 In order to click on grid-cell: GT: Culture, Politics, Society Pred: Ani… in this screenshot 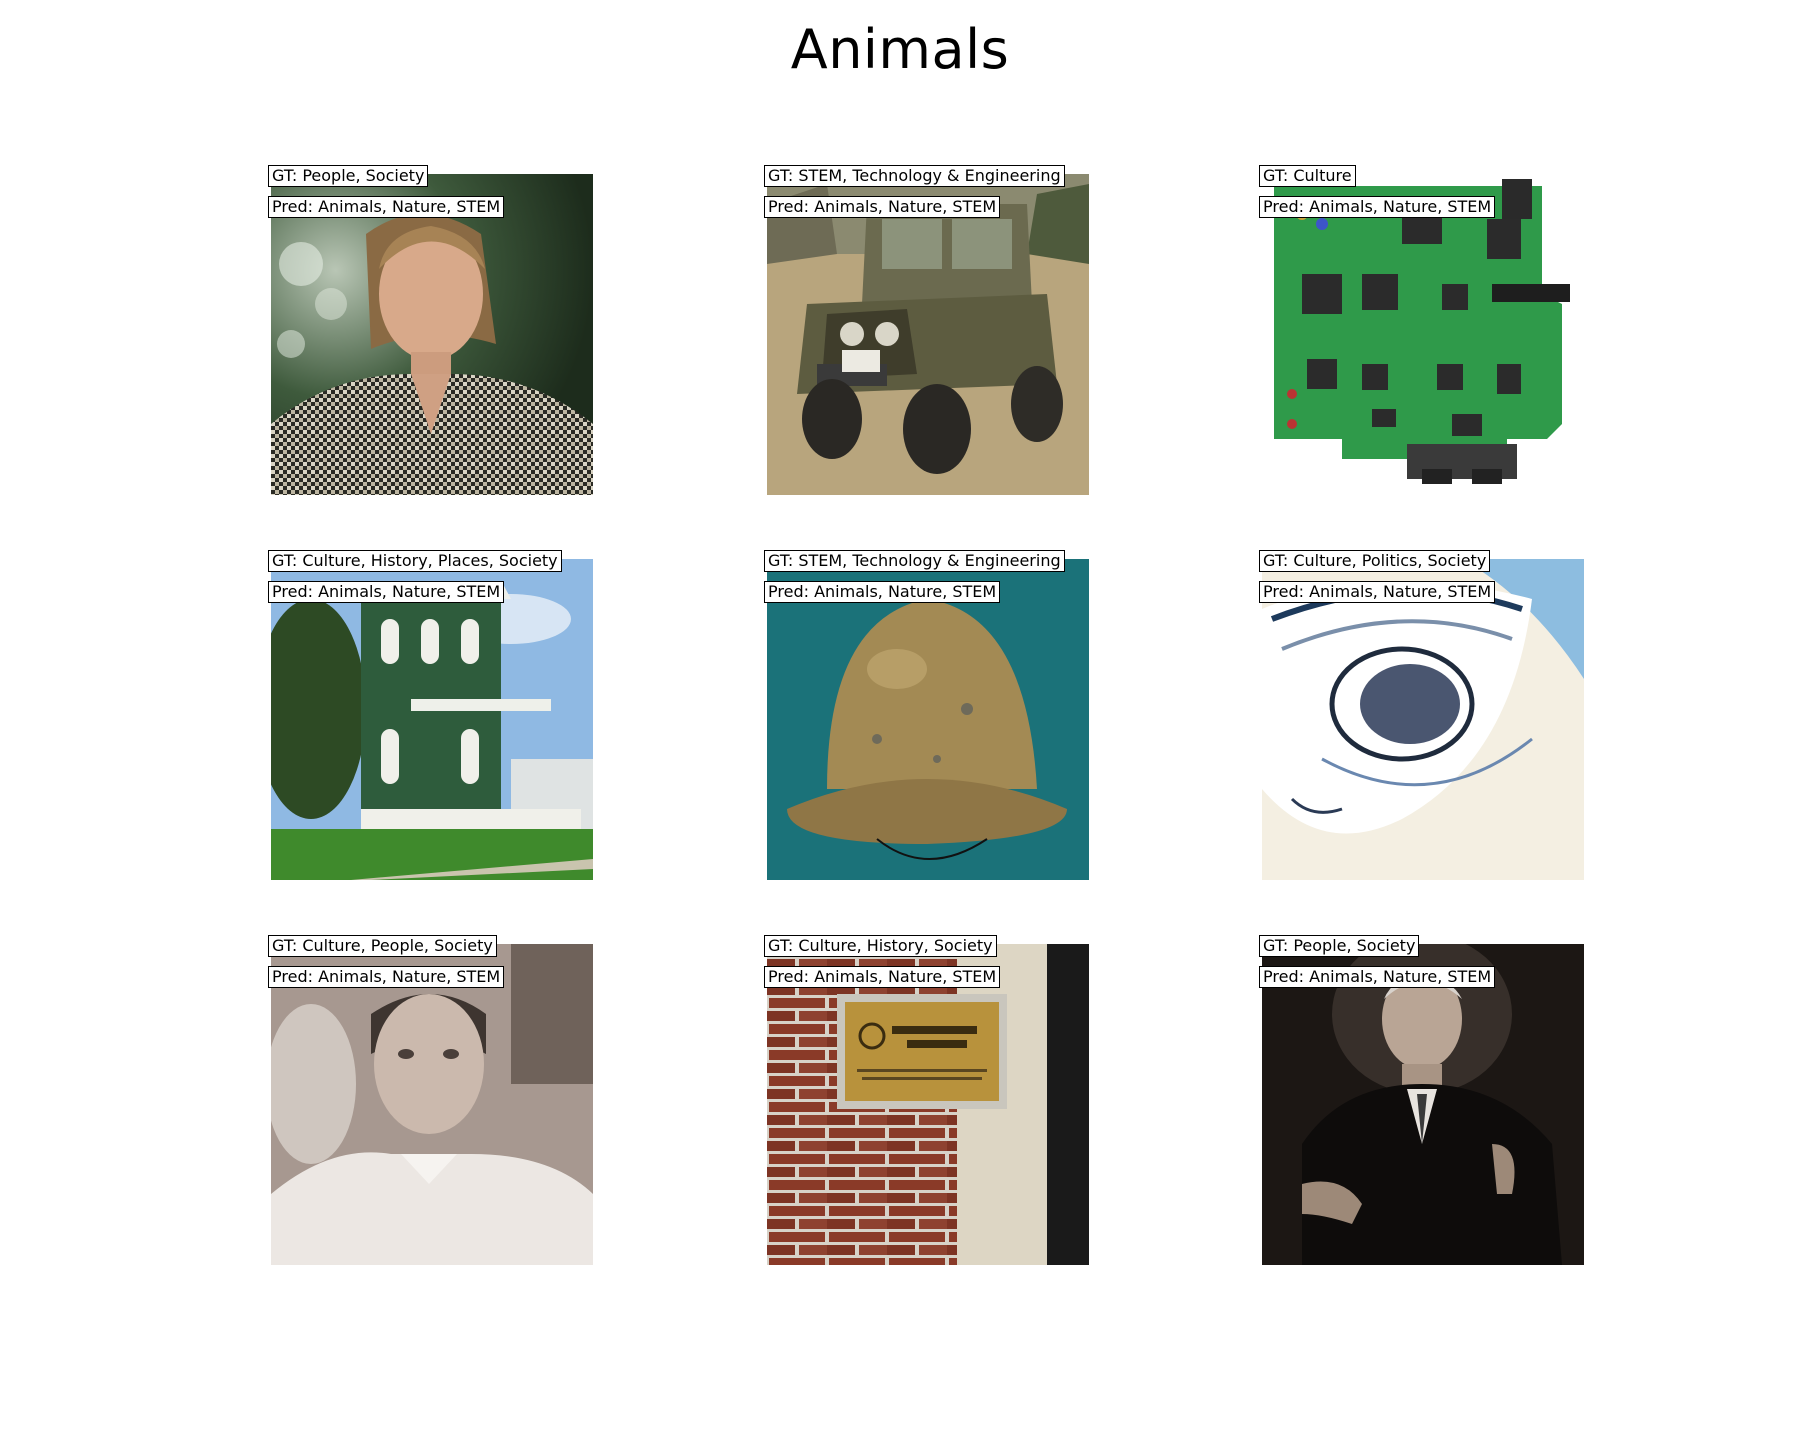, I will do `click(1421, 715)`.